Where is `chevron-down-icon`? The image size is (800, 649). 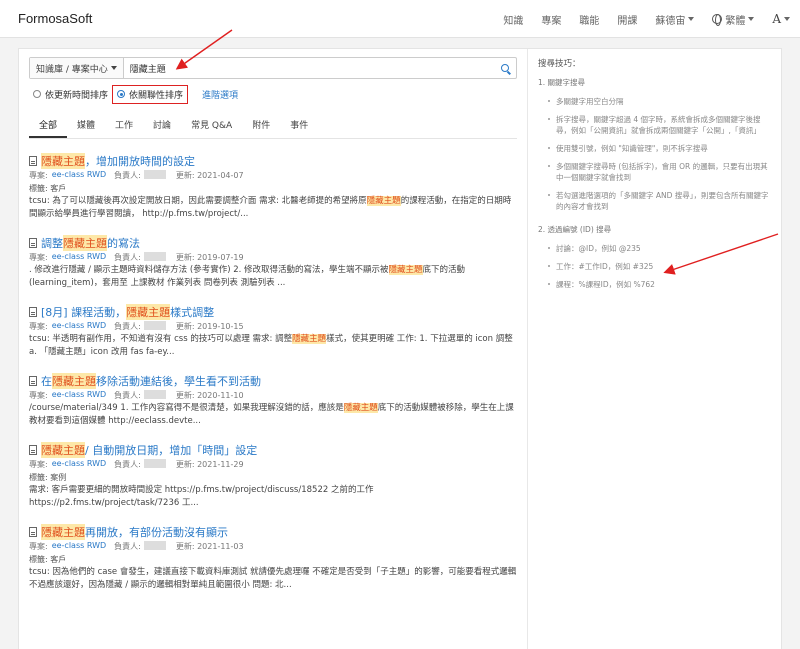 chevron-down-icon is located at coordinates (787, 19).